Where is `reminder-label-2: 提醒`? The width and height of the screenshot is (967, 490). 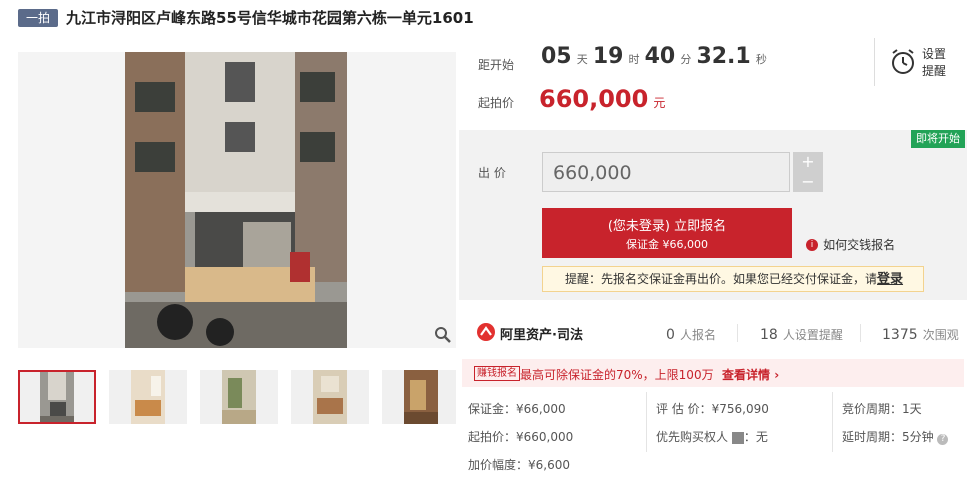 reminder-label-2: 提醒 is located at coordinates (934, 71).